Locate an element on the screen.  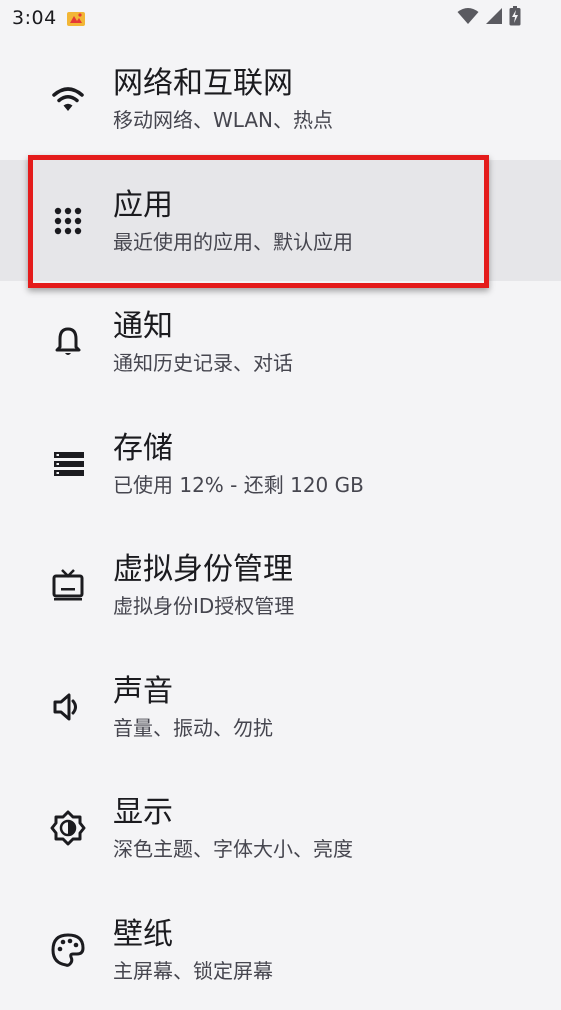
settings-item-title: 存储 is located at coordinates (143, 449).